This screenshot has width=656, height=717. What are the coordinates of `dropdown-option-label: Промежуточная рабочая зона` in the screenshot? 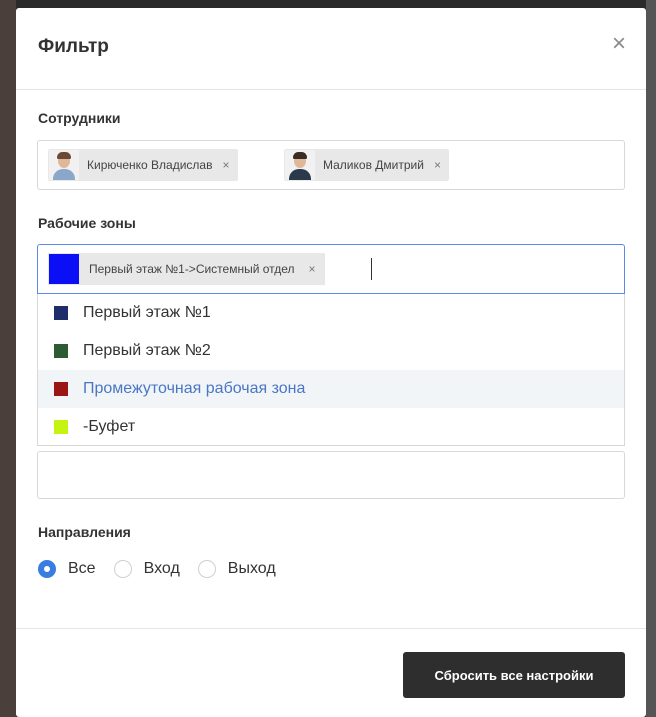 It's located at (194, 388).